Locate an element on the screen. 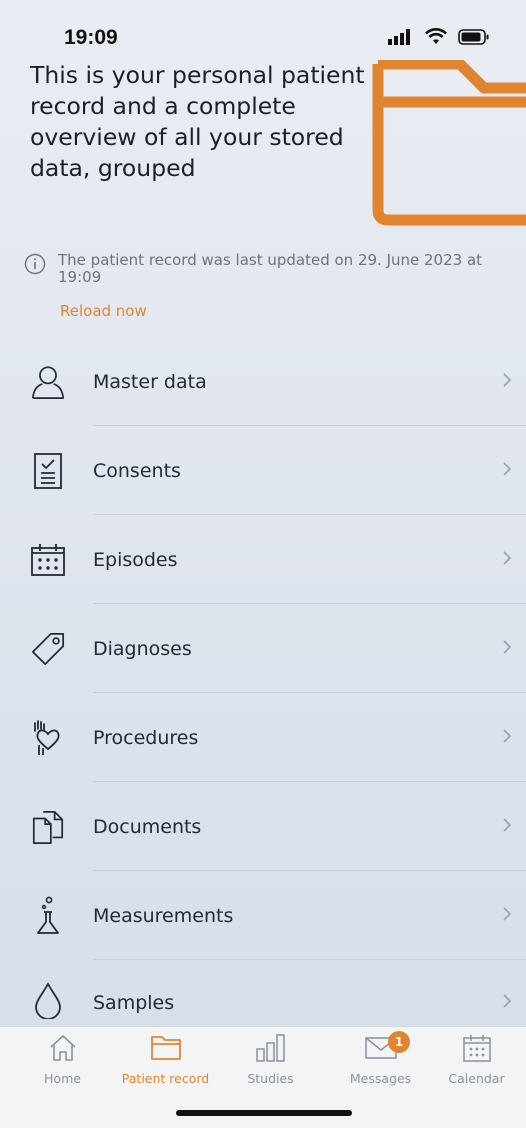 This screenshot has width=526, height=1128. menu-item-label: Consents is located at coordinates (137, 470).